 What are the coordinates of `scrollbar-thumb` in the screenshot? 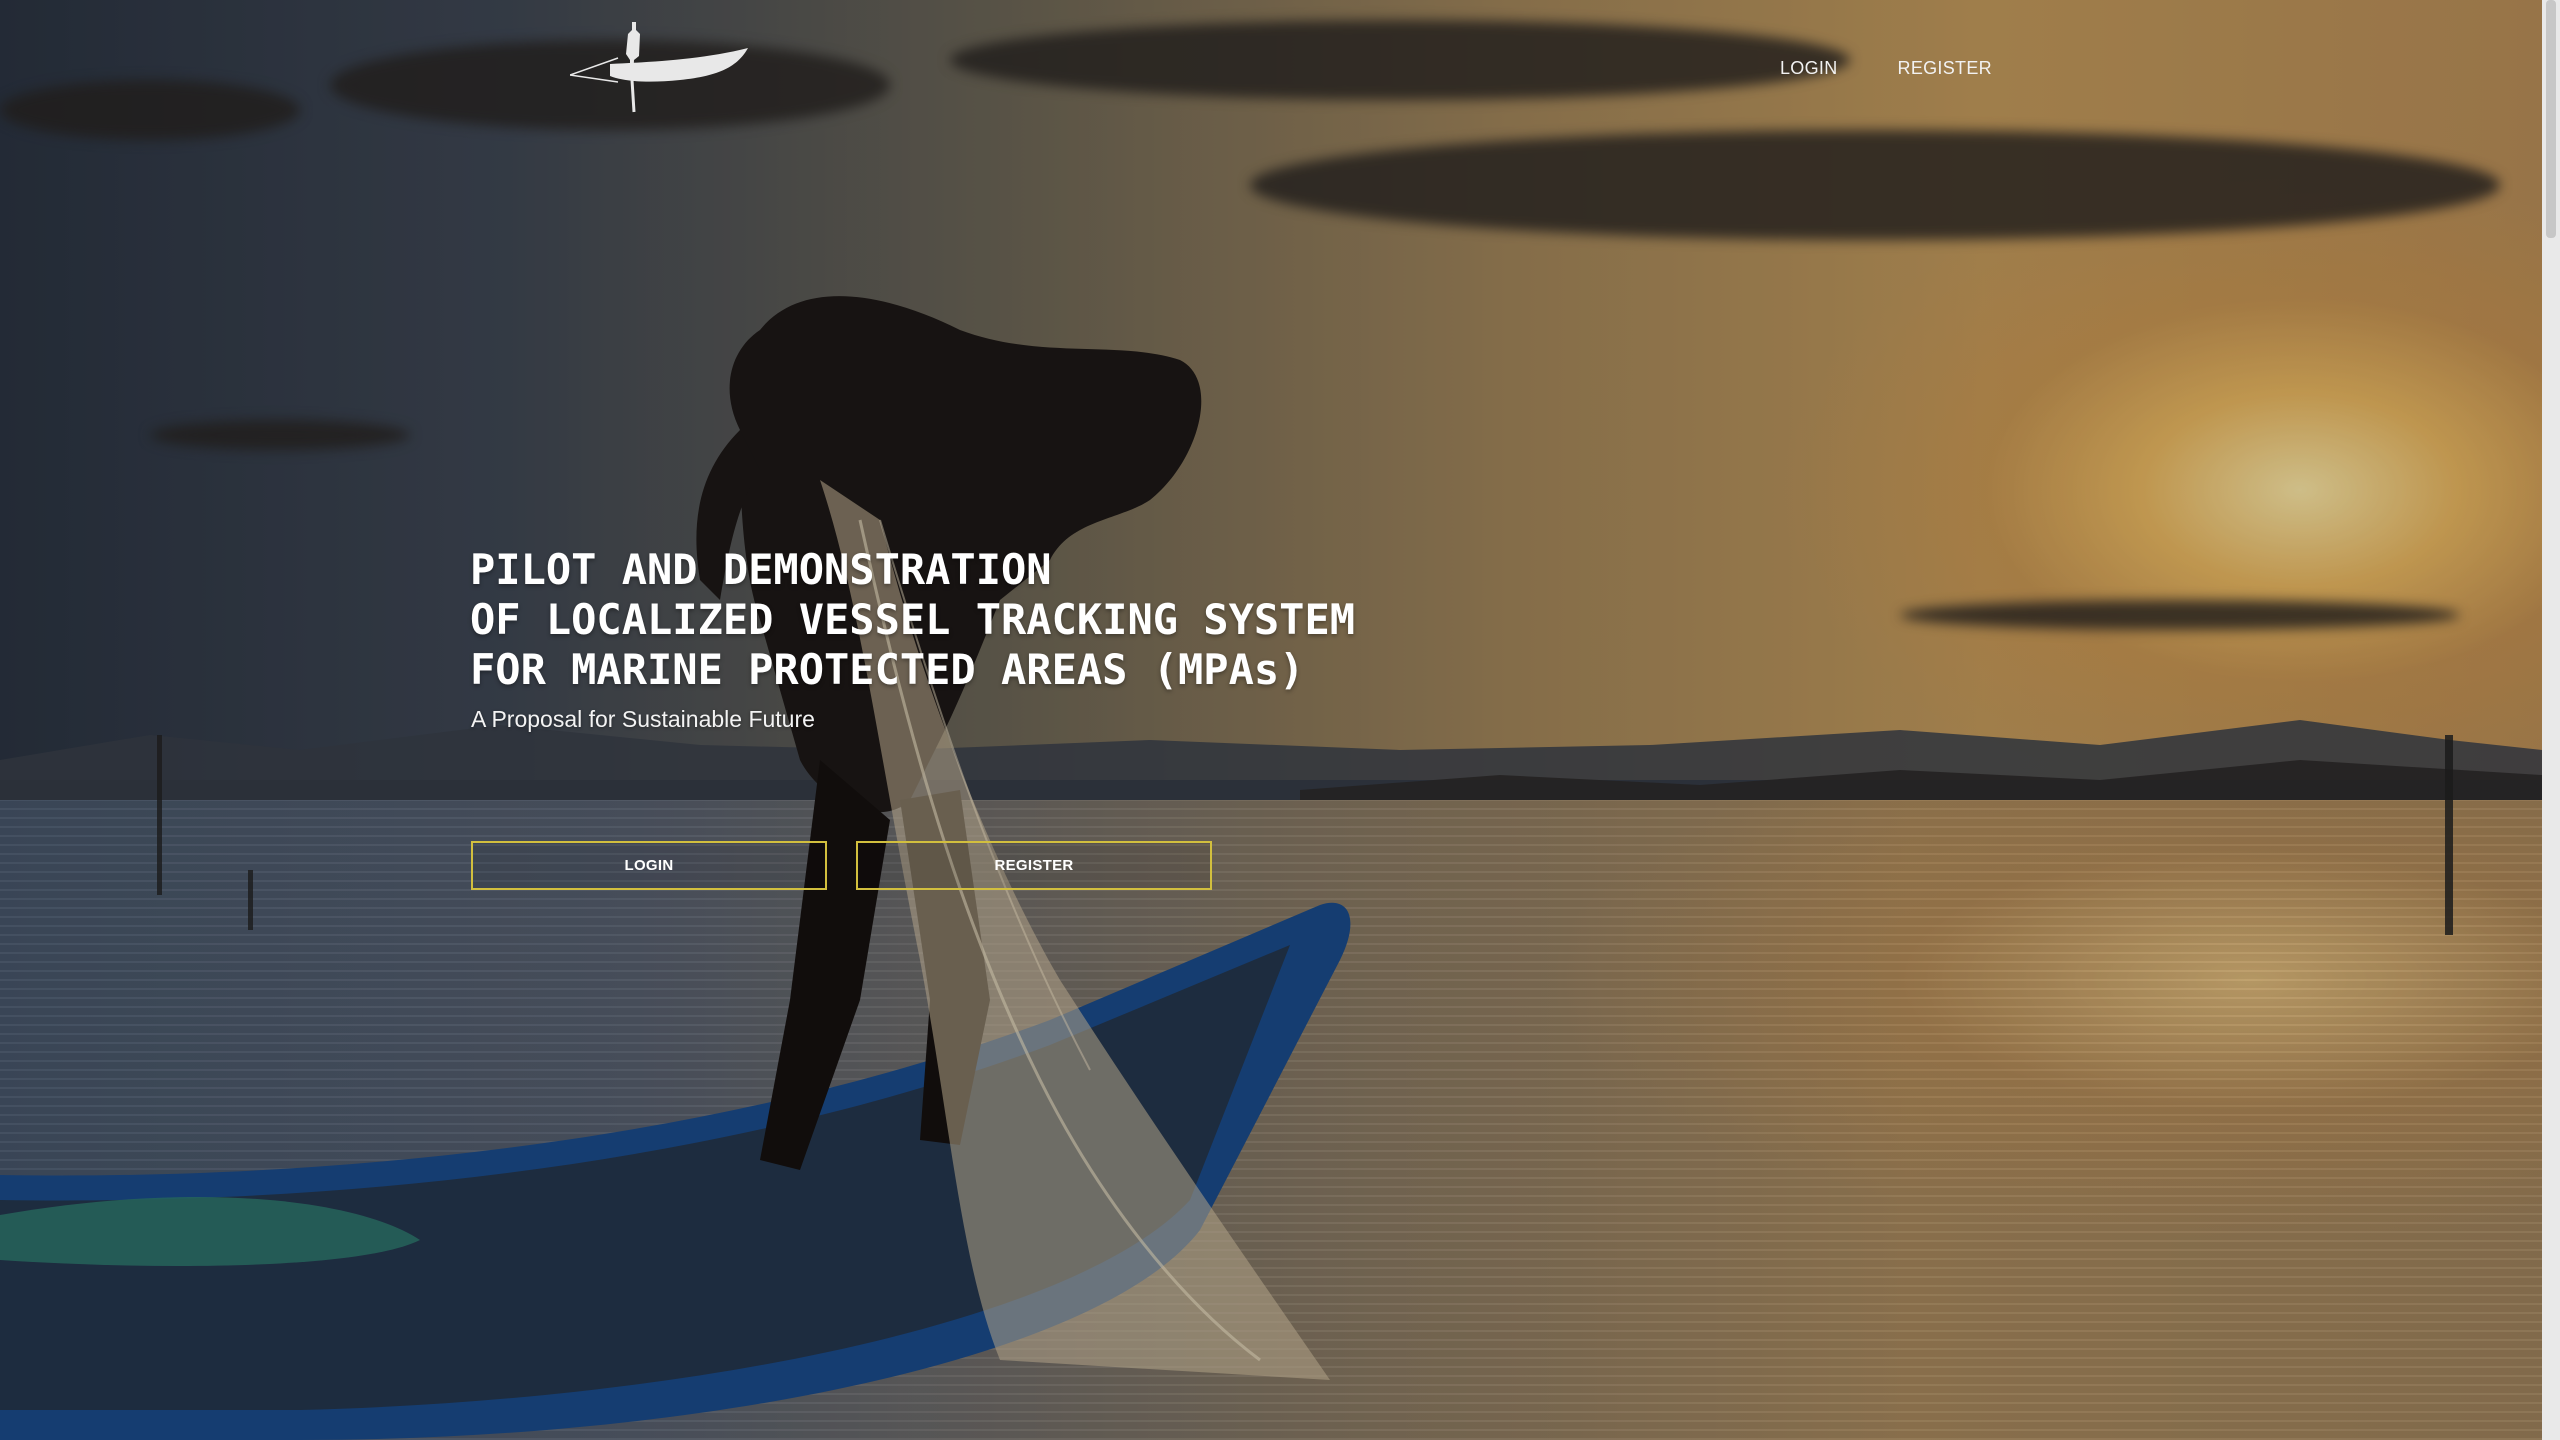 It's located at (2551, 119).